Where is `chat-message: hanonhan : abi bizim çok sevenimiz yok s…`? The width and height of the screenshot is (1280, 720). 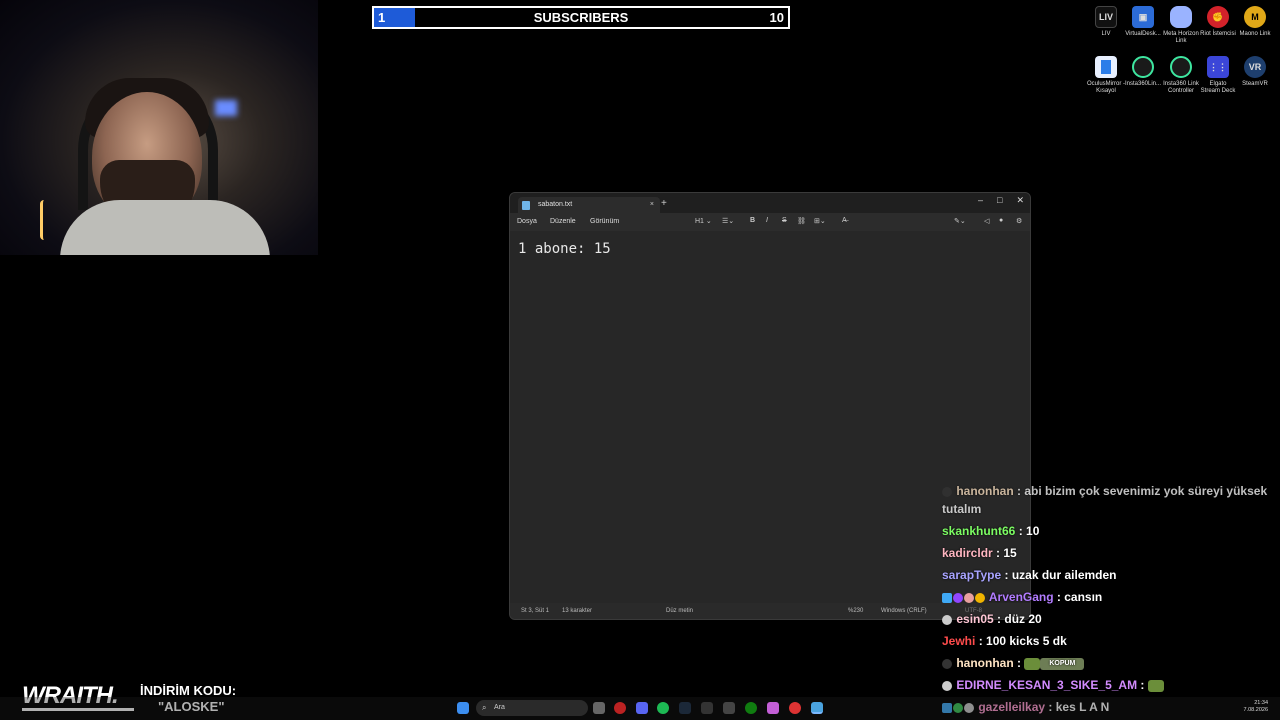 chat-message: hanonhan : abi bizim çok sevenimiz yok s… is located at coordinates (1105, 500).